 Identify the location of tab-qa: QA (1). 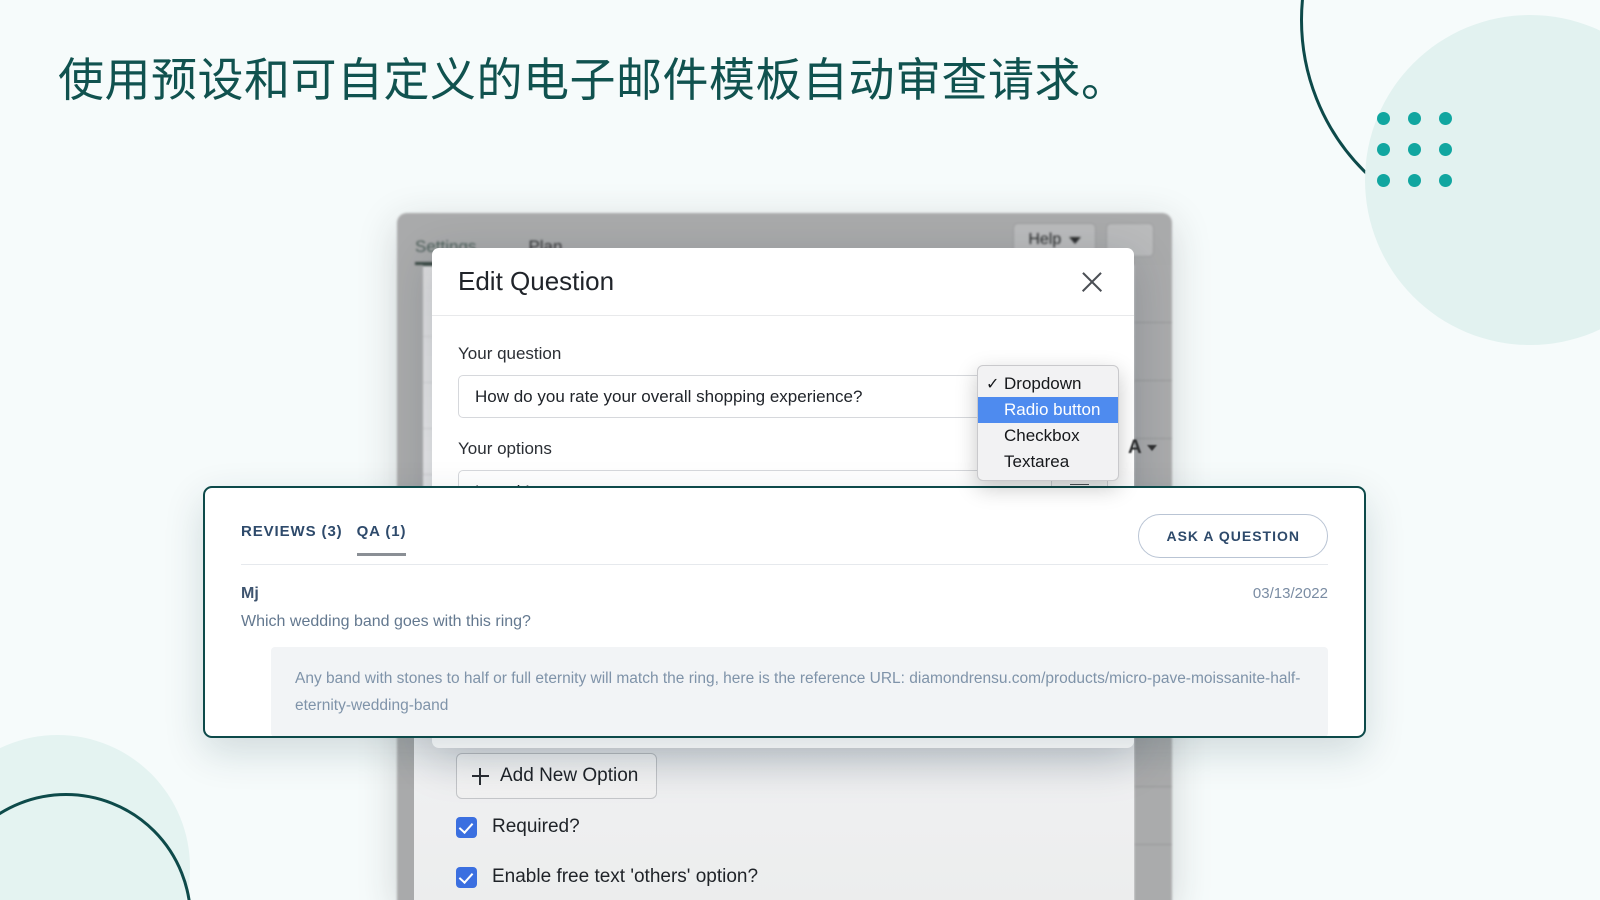
(381, 539).